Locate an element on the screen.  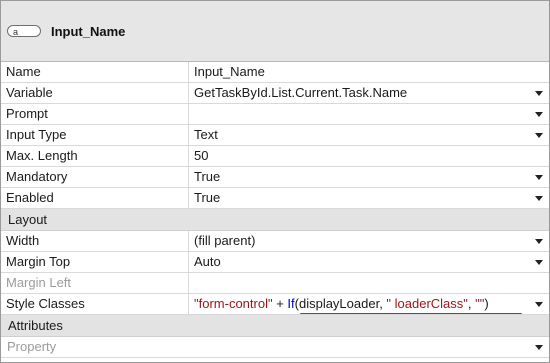
property-row-input-type: Input Type Text is located at coordinates (275, 135).